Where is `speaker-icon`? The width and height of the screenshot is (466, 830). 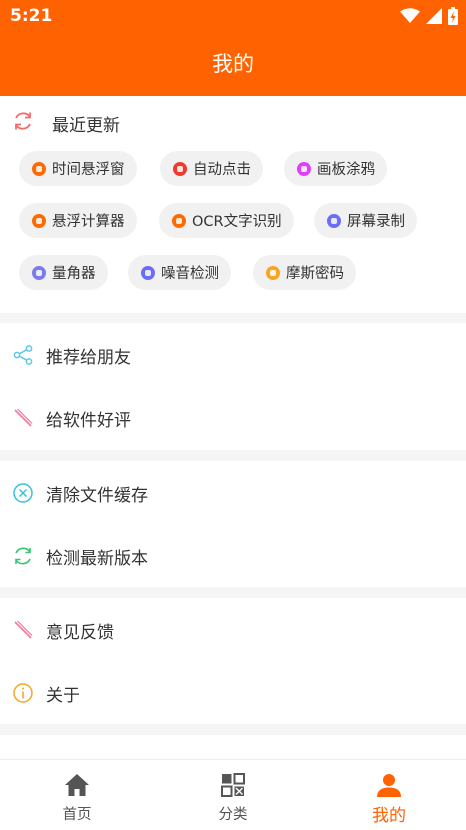 speaker-icon is located at coordinates (148, 272).